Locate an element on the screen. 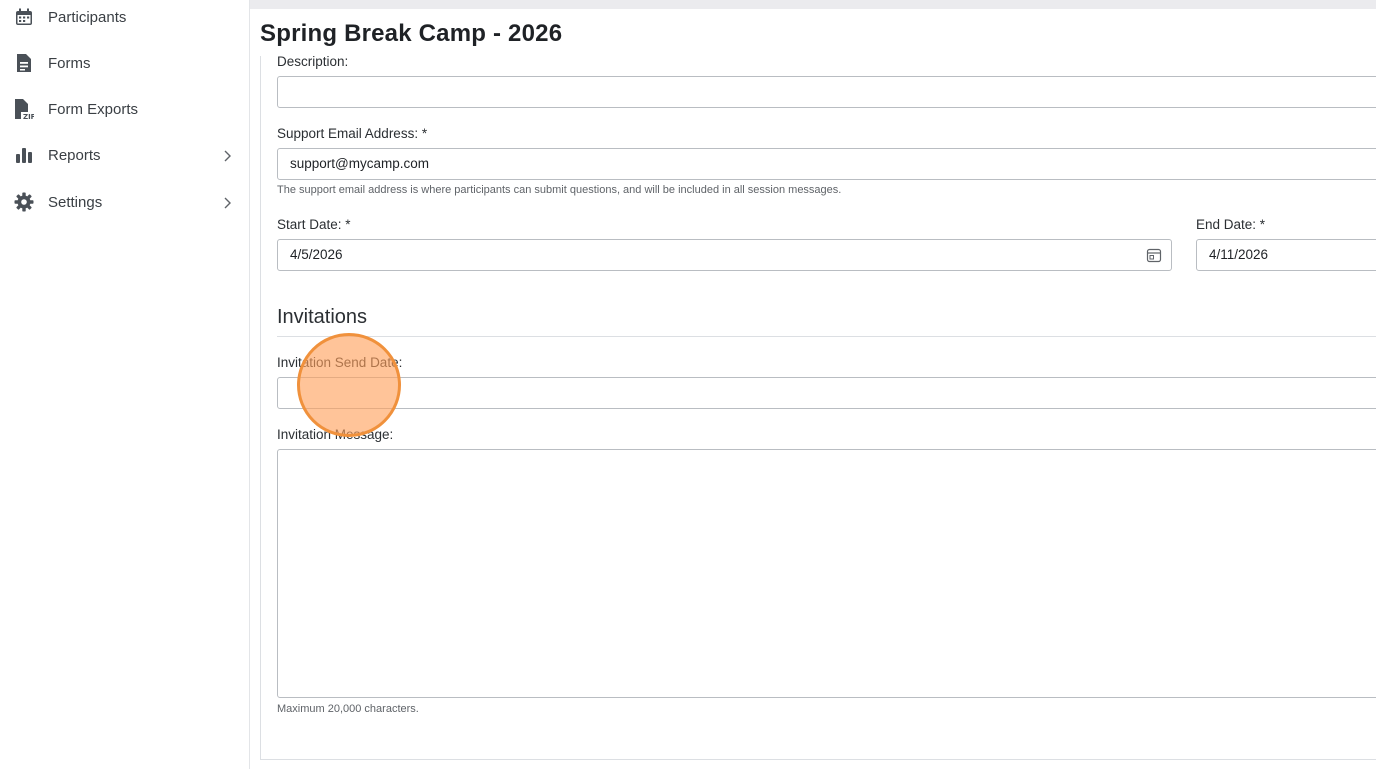  calendar-picker-icon is located at coordinates (1154, 255).